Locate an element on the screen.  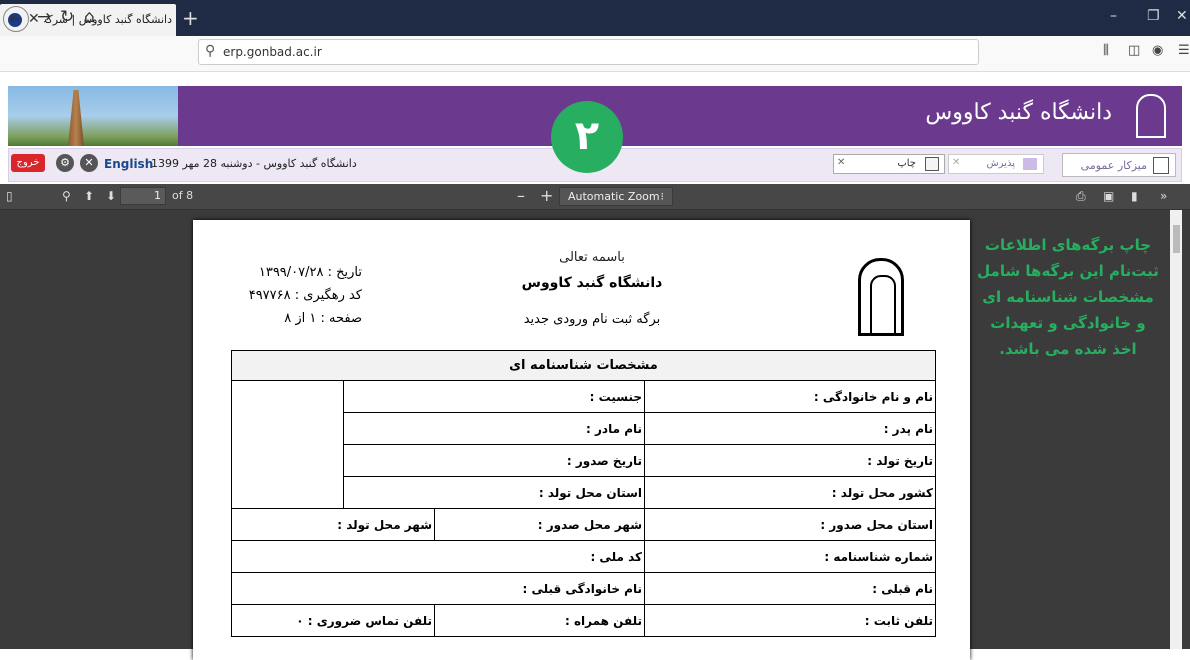
url-bar: ⚲ erp.gonbad.ac.ir is located at coordinates (588, 52).